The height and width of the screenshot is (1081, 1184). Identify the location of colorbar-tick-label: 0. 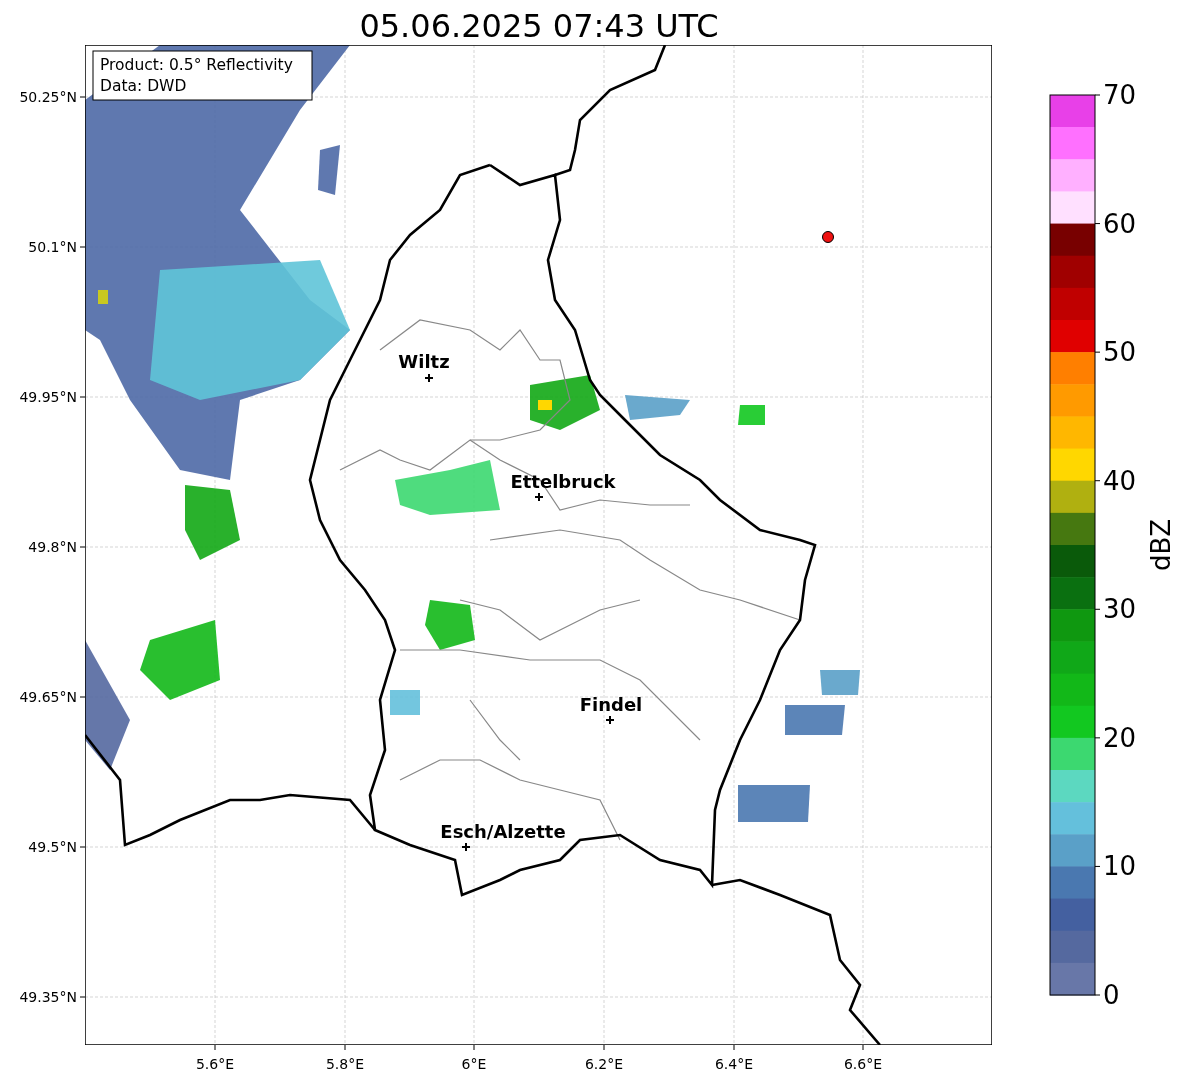
(1111, 995).